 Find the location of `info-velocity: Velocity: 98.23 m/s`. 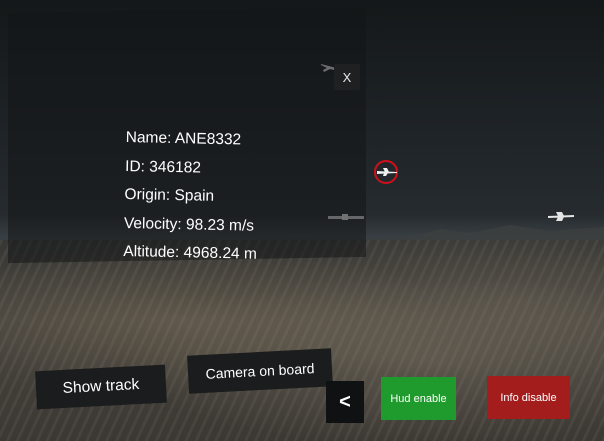

info-velocity: Velocity: 98.23 m/s is located at coordinates (189, 224).